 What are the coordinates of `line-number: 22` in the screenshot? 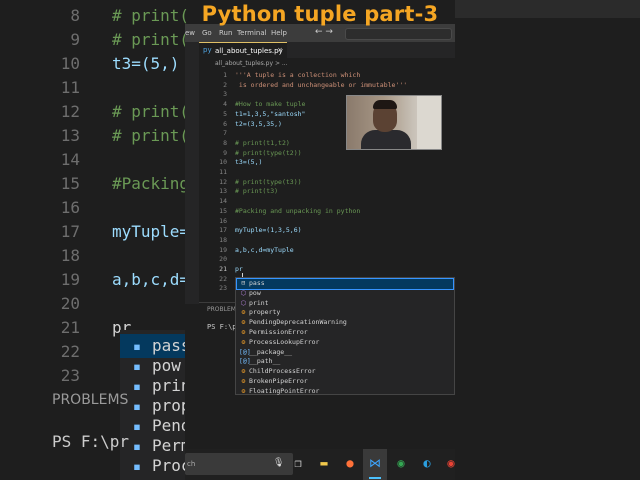 It's located at (223, 278).